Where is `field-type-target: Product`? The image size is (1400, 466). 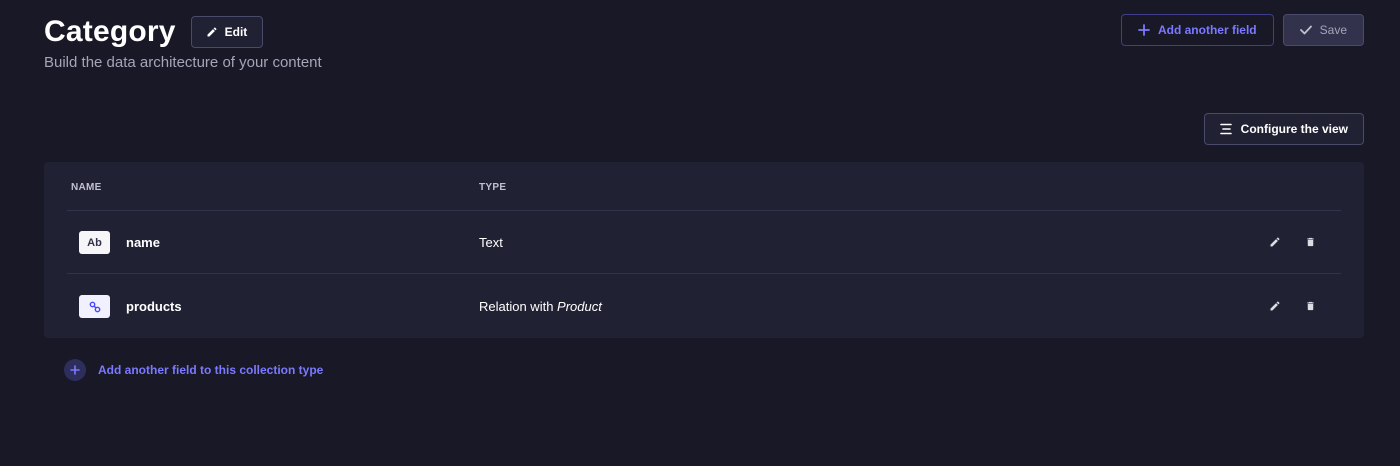
field-type-target: Product is located at coordinates (579, 306).